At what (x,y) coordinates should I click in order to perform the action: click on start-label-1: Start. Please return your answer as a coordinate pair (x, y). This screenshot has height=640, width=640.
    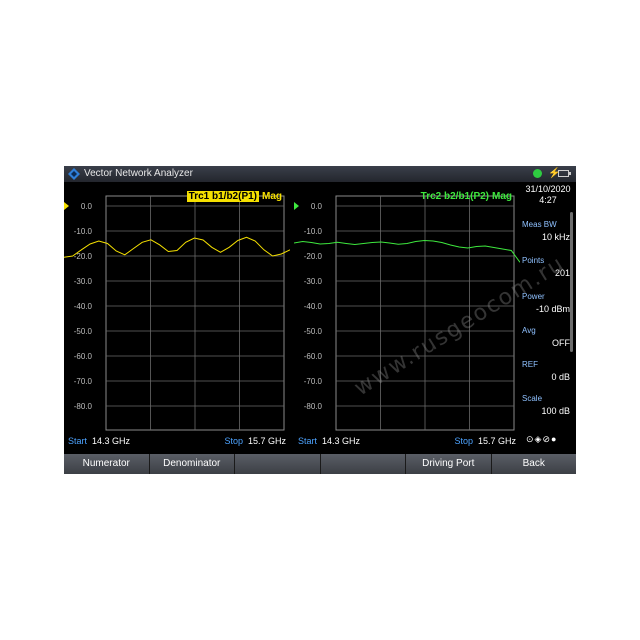
    Looking at the image, I should click on (78, 441).